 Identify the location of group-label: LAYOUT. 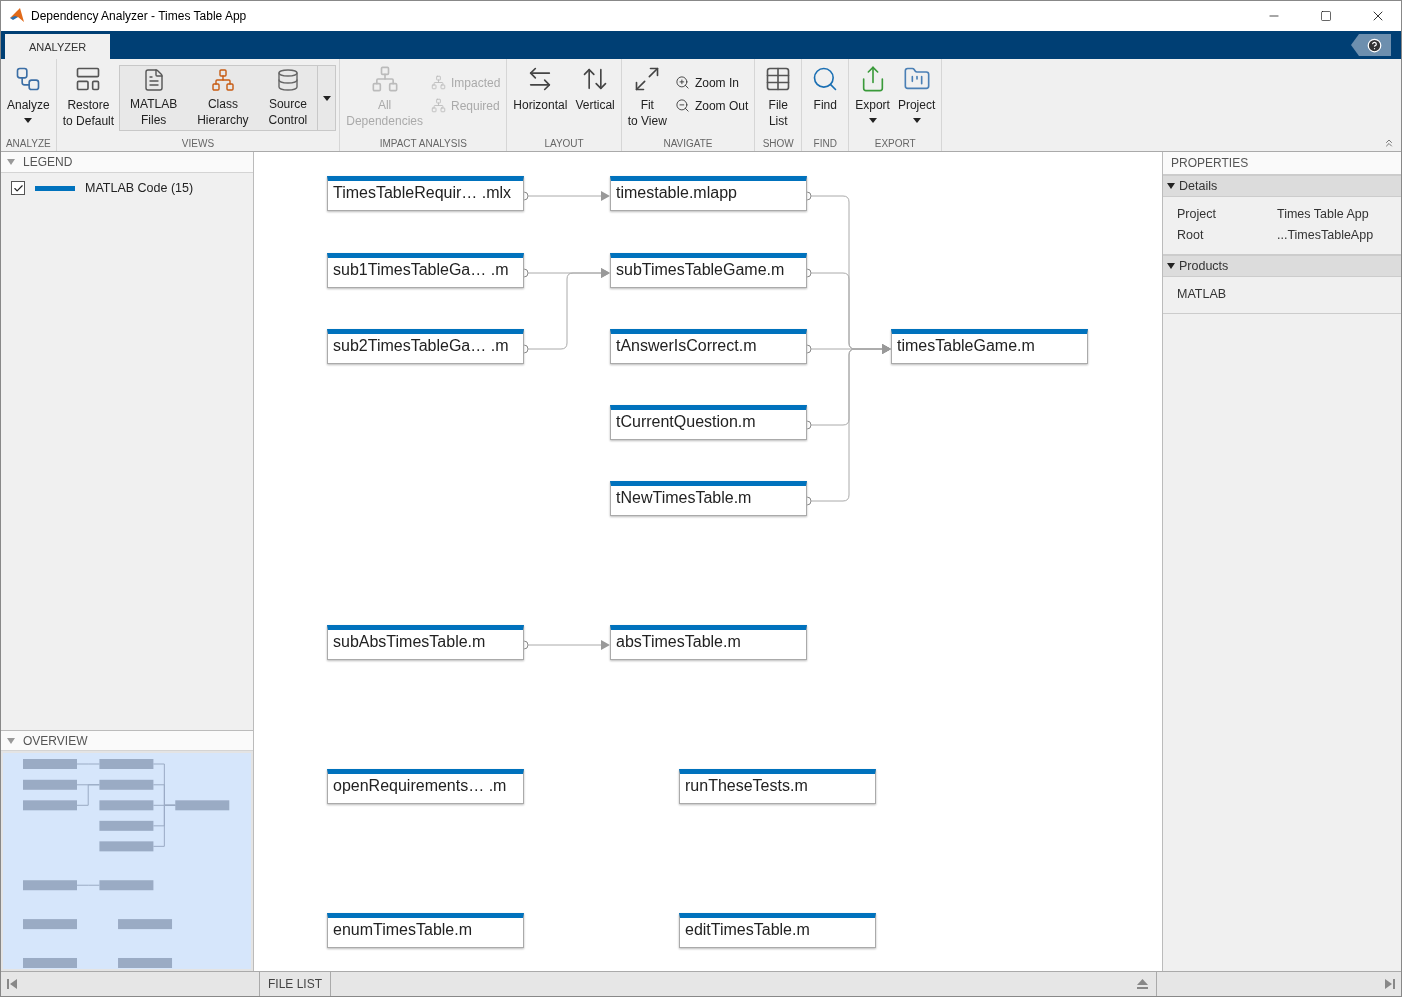
(564, 144).